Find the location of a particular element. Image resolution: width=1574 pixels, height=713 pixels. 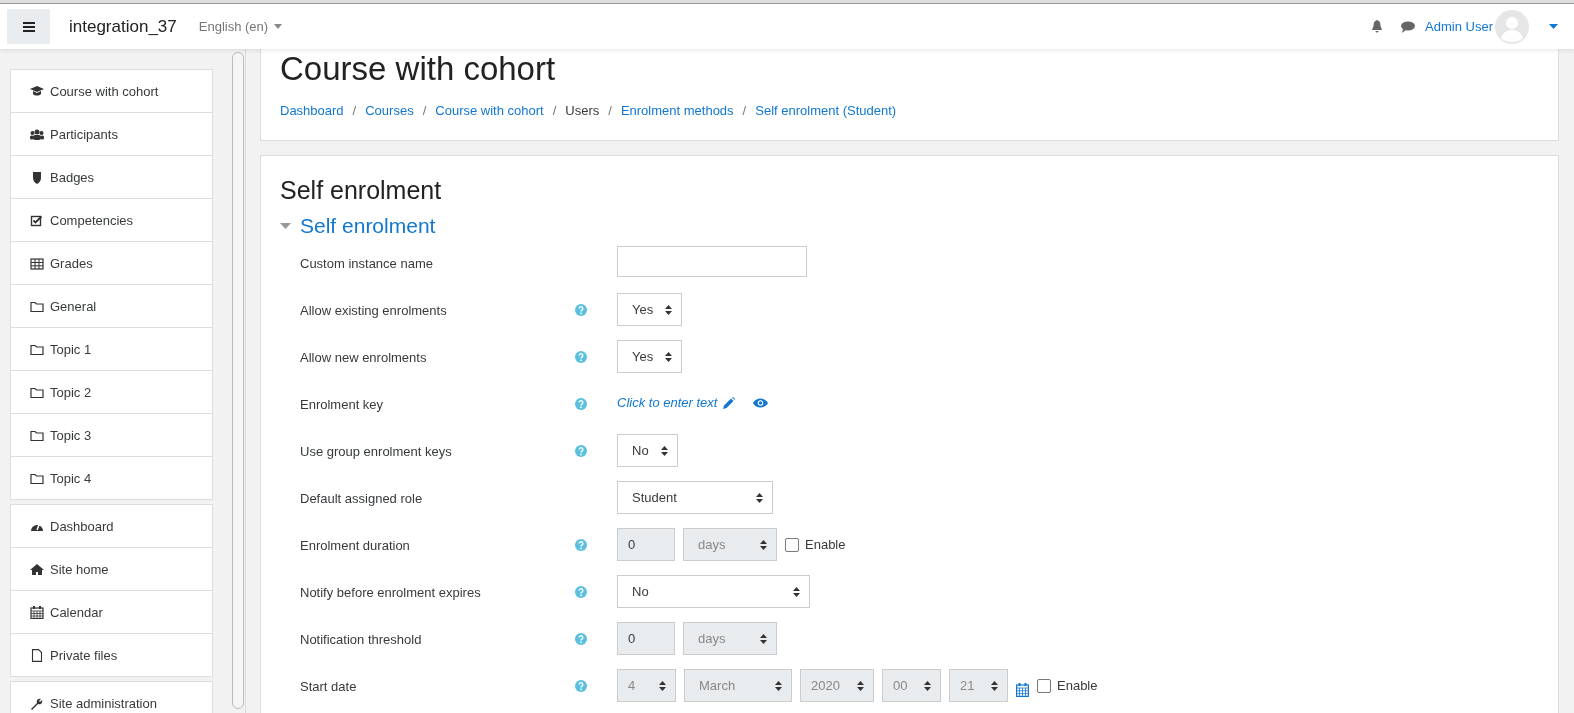

section-header: Self enrolment is located at coordinates (909, 226).